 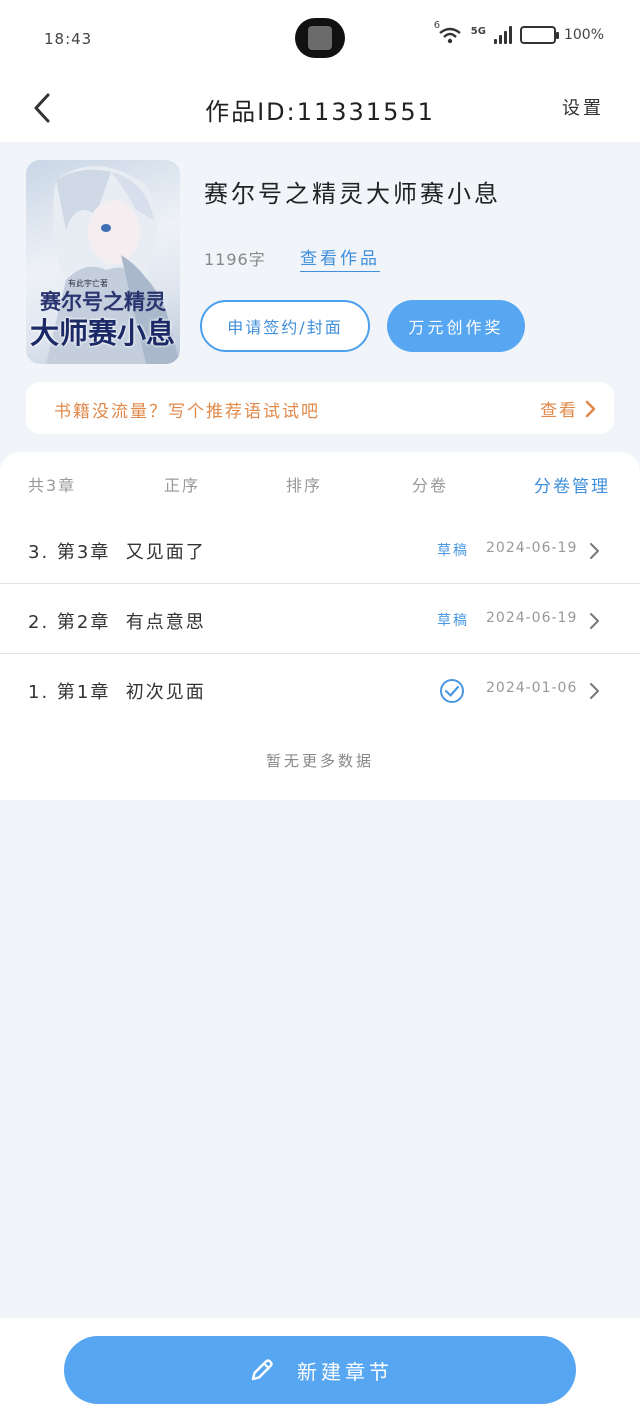 What do you see at coordinates (456, 326) in the screenshot?
I see `creation-award-button: 万元创作奖` at bounding box center [456, 326].